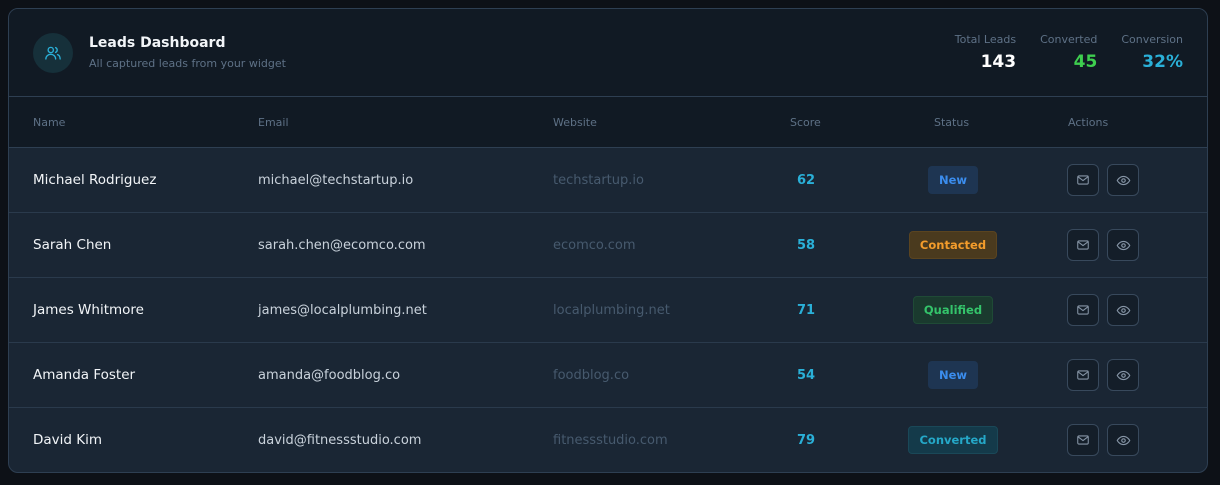 This screenshot has width=1220, height=485. I want to click on lead-score: 54, so click(806, 375).